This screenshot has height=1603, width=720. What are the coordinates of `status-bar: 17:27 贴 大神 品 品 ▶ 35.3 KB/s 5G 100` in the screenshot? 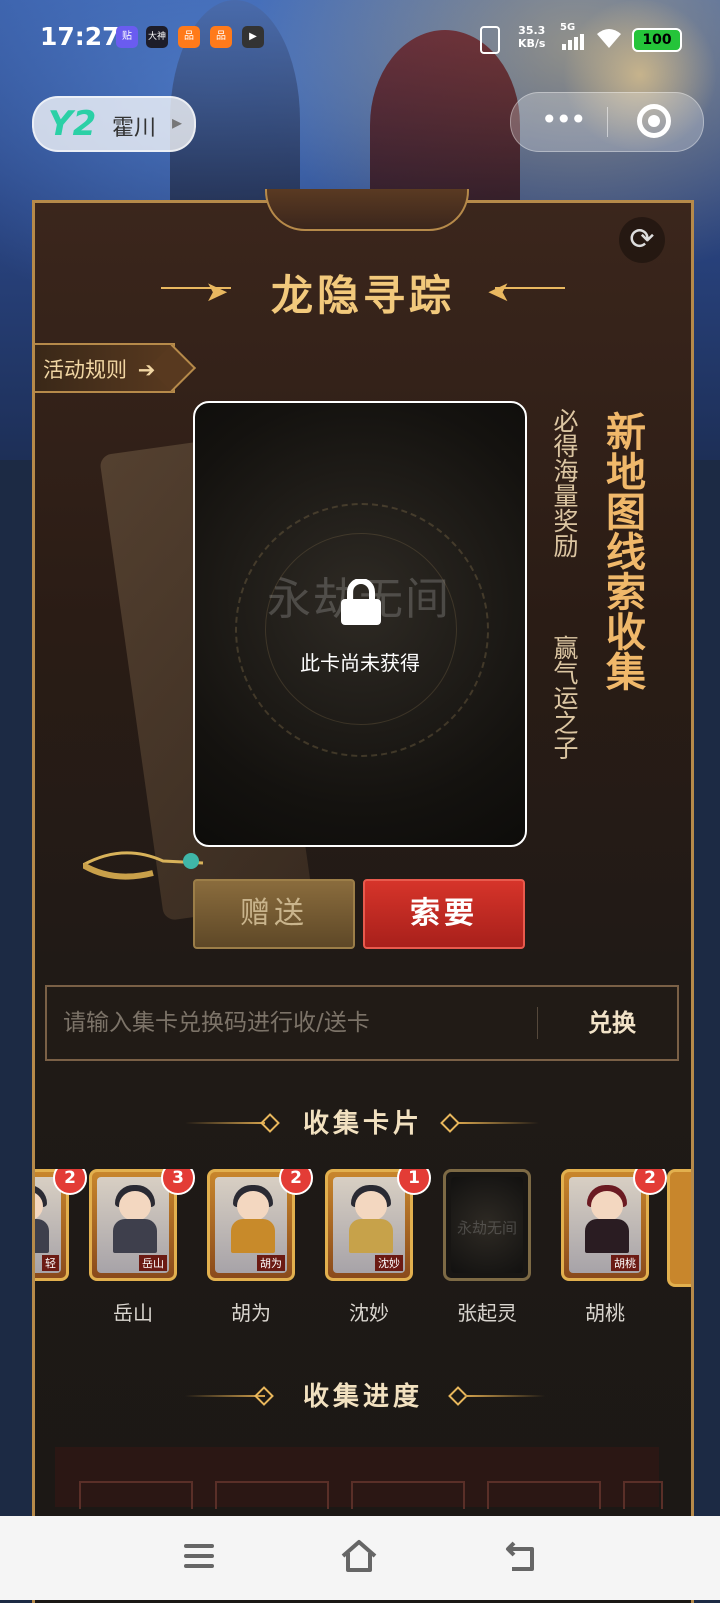 It's located at (360, 39).